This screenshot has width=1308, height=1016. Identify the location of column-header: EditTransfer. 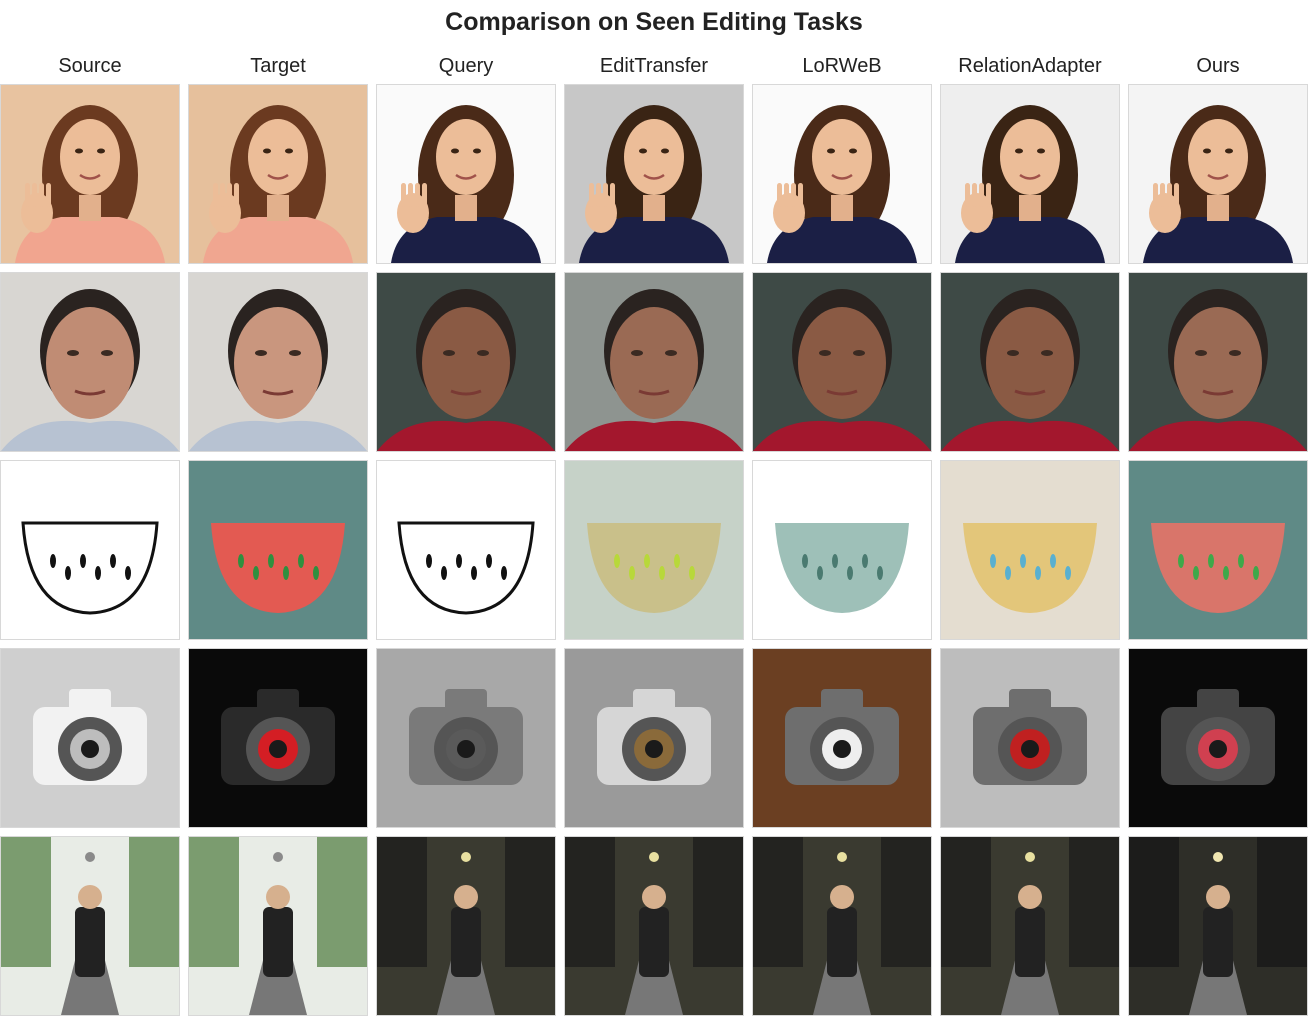
(654, 66).